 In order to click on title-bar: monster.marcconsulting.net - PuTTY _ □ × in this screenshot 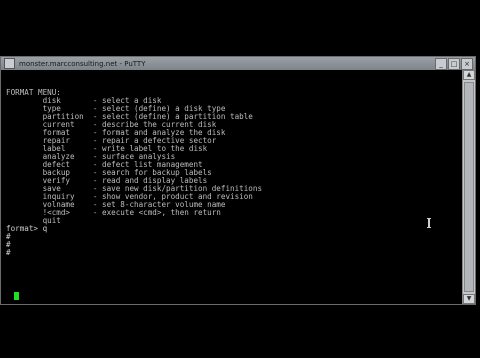, I will do `click(238, 63)`.